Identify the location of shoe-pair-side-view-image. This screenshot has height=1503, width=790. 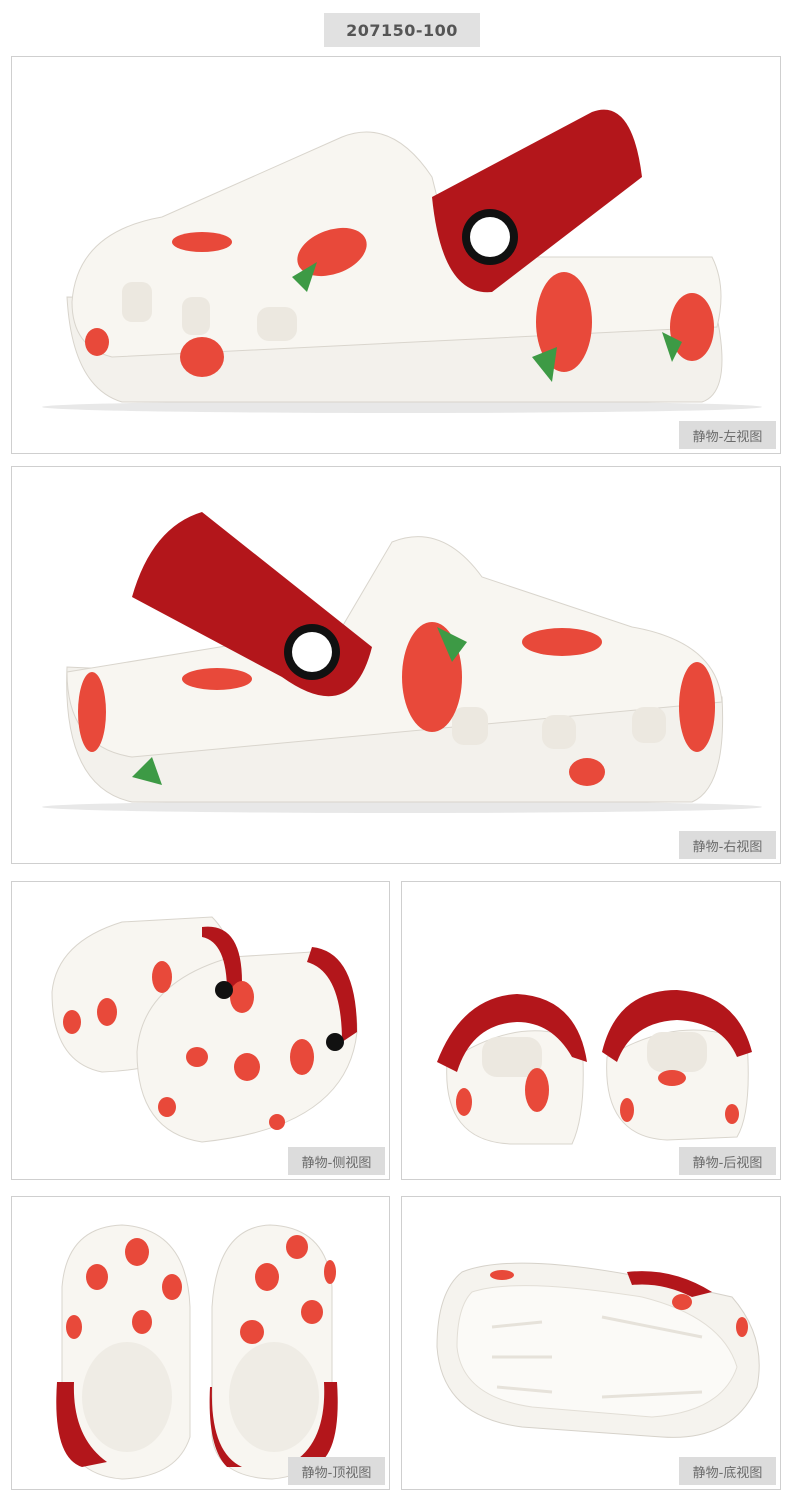
(204, 1029).